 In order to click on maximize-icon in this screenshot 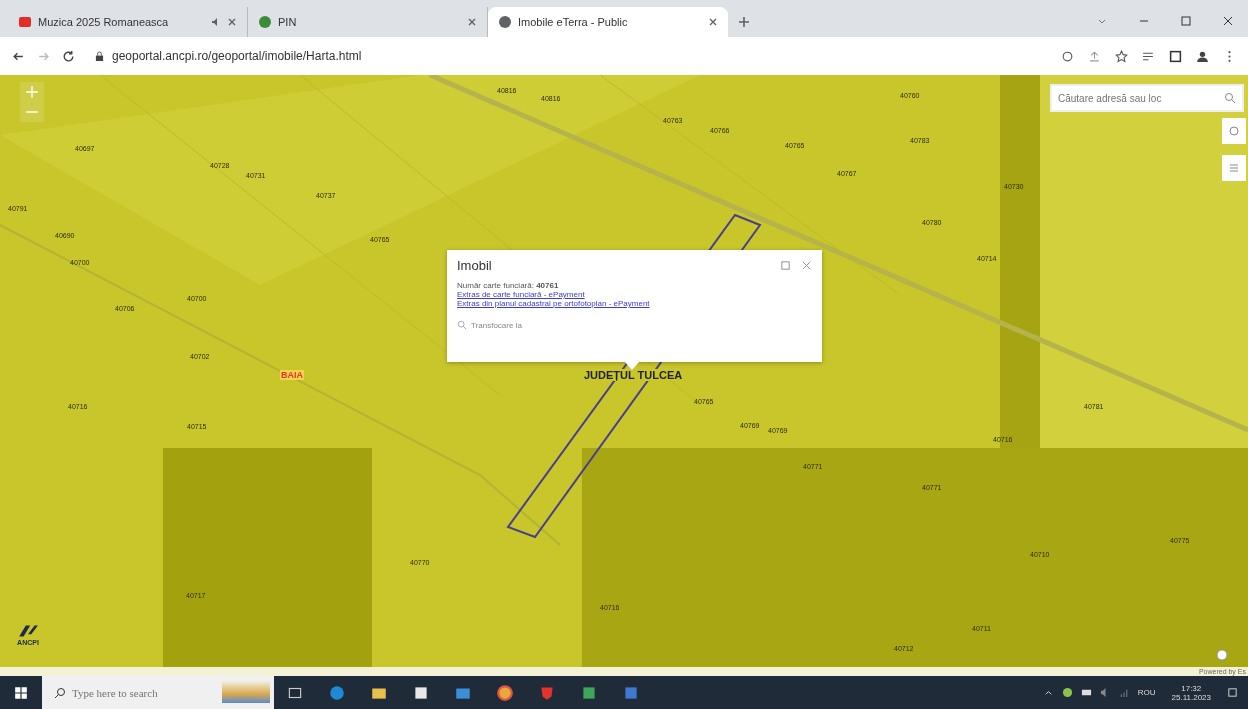, I will do `click(1186, 21)`.